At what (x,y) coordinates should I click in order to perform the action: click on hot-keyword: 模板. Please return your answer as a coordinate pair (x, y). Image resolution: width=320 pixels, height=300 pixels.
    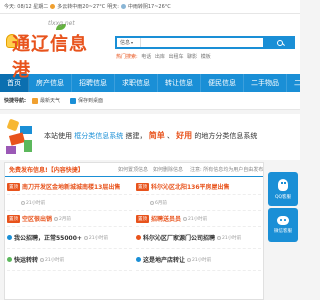
    Looking at the image, I should click on (206, 57).